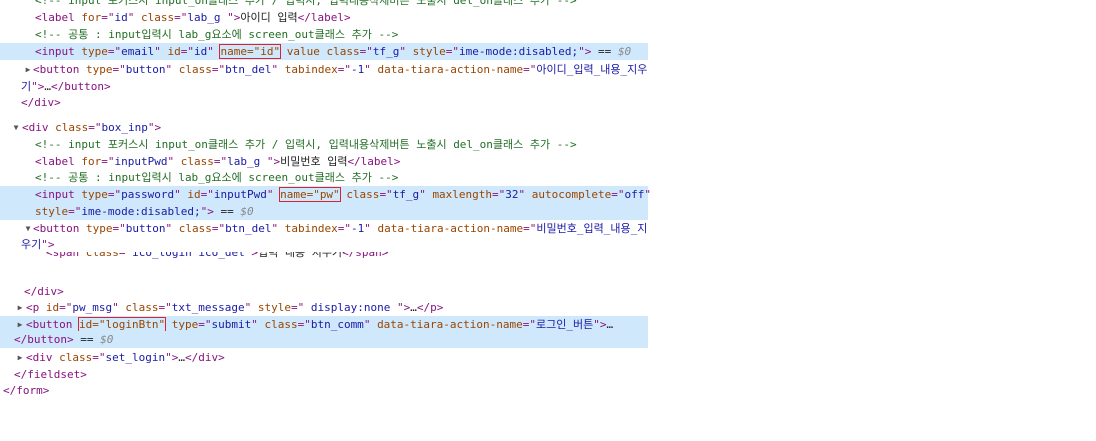  I want to click on dom-node-row: </form>, so click(324, 390).